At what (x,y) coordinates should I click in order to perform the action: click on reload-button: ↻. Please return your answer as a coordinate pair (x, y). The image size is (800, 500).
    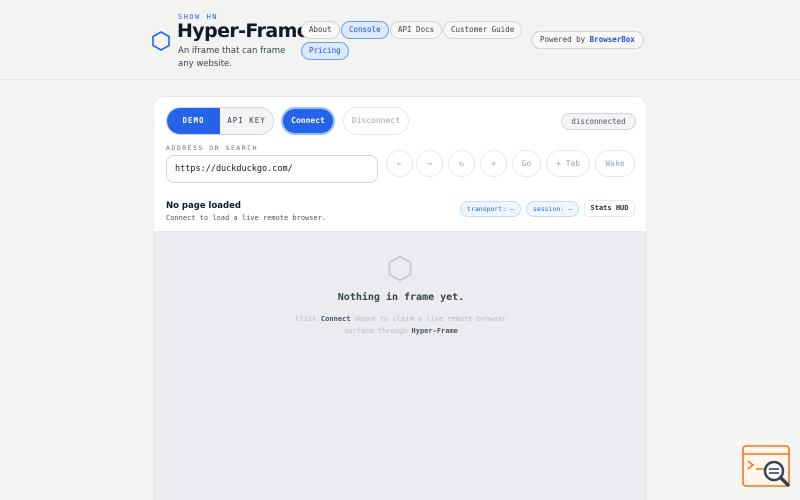
    Looking at the image, I should click on (461, 163).